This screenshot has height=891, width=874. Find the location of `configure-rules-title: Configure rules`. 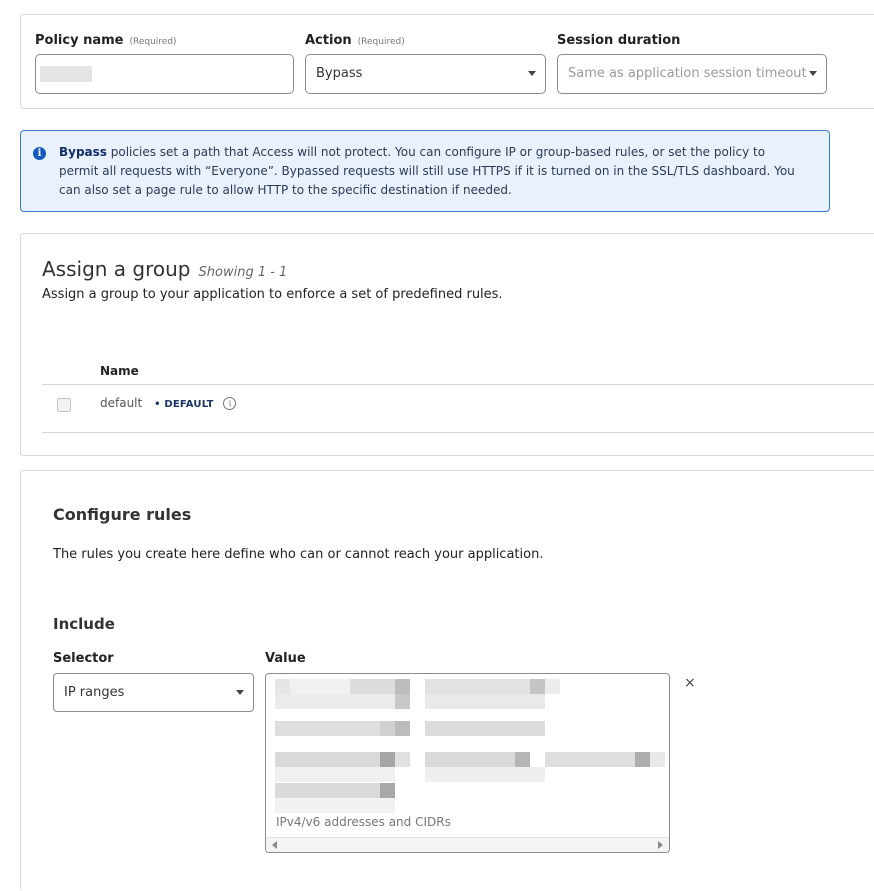

configure-rules-title: Configure rules is located at coordinates (122, 514).